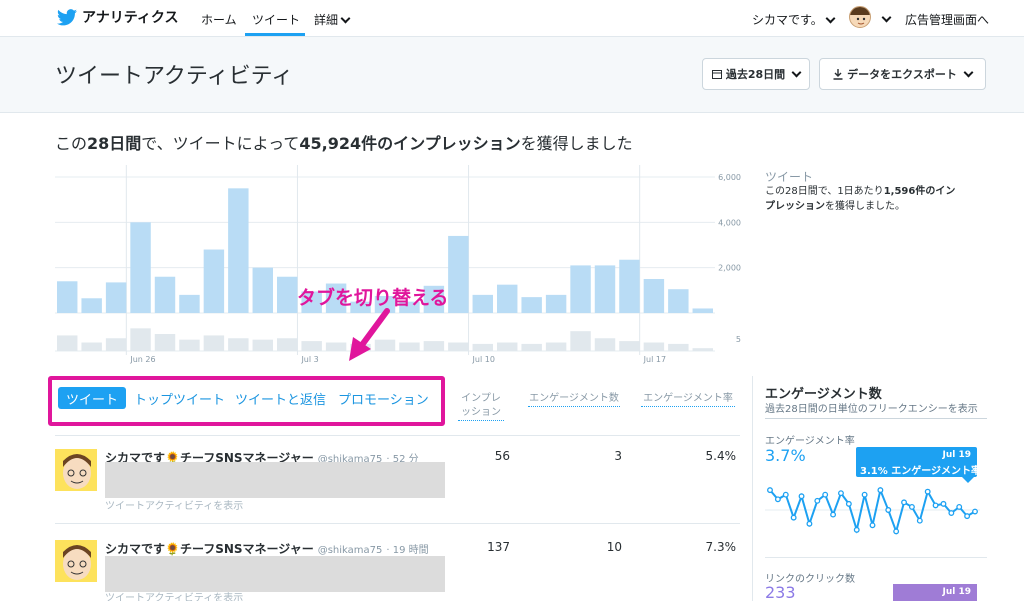 This screenshot has height=601, width=1024. What do you see at coordinates (369, 334) in the screenshot?
I see `annotation-arrow-icon` at bounding box center [369, 334].